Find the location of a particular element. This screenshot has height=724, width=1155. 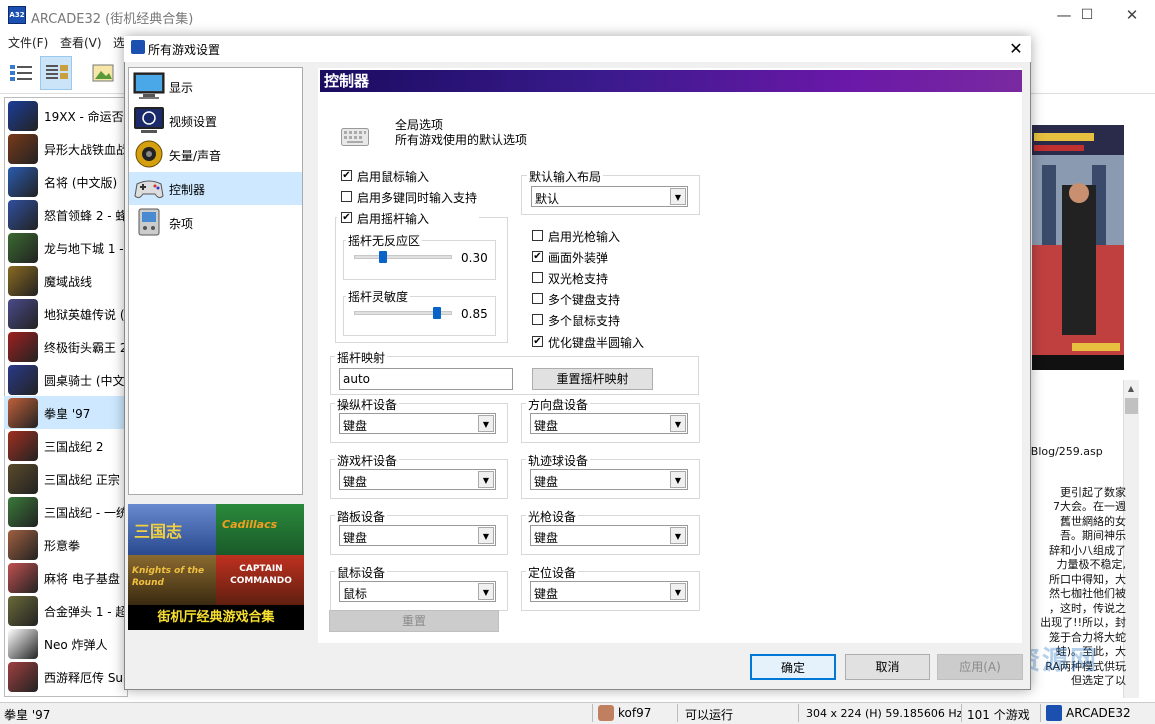

deadzone-label: 摇杆无反应区 is located at coordinates (384, 240).